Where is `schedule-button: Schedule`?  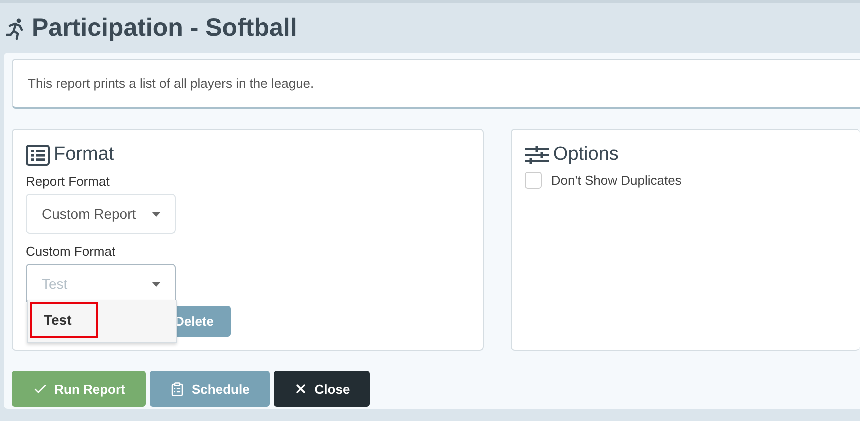
schedule-button: Schedule is located at coordinates (210, 389).